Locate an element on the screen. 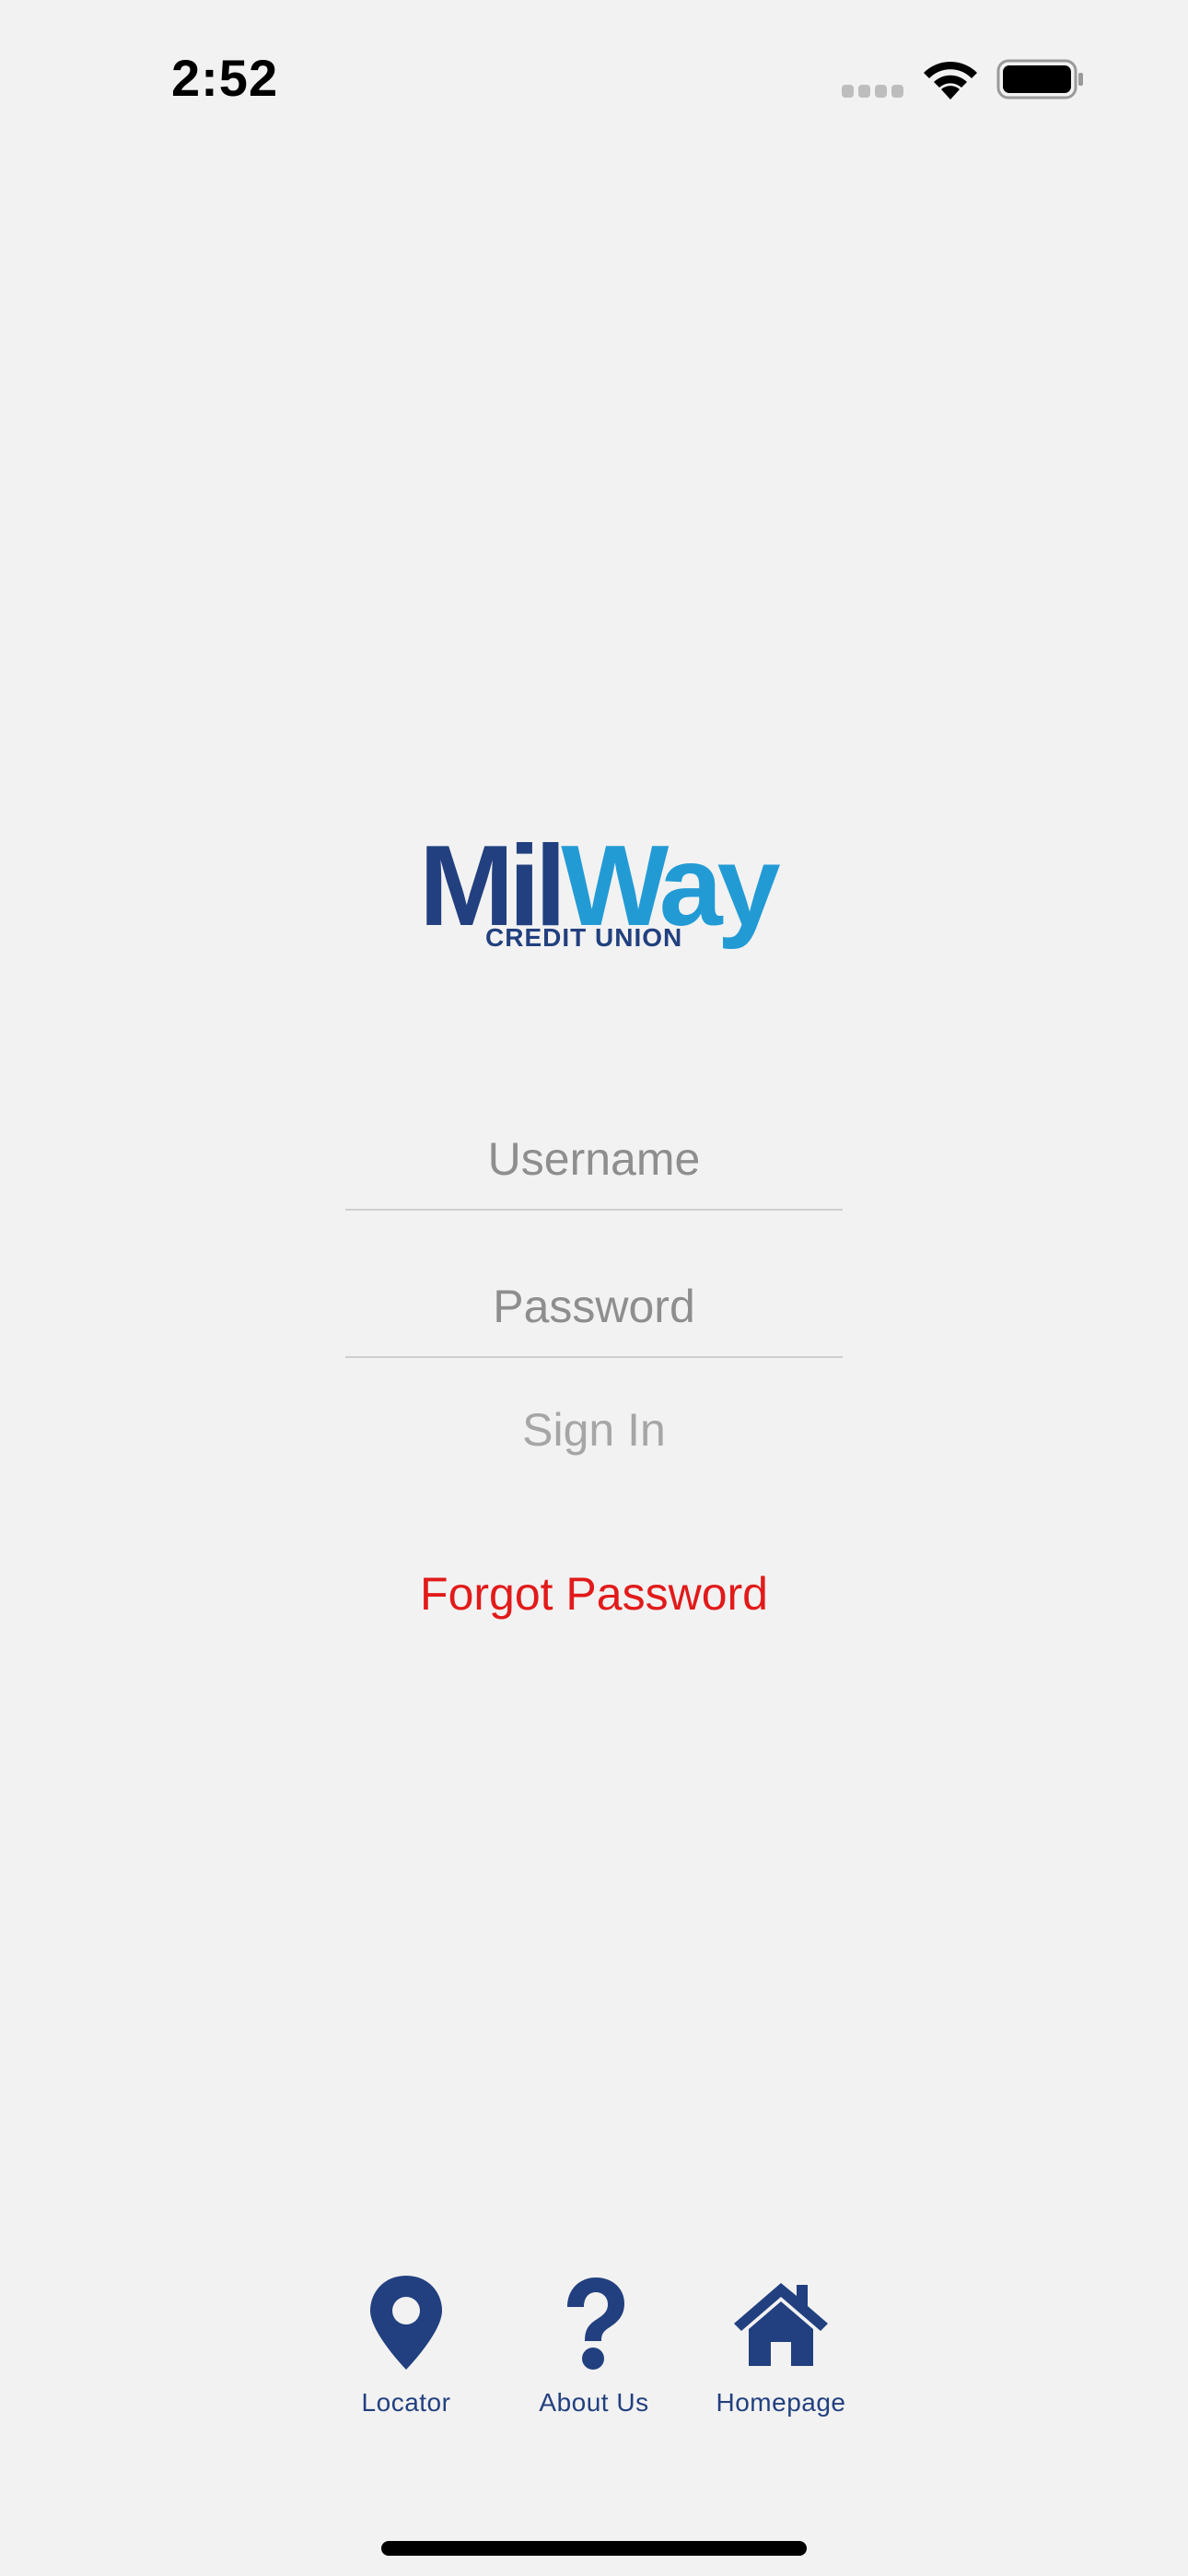  username-input is located at coordinates (594, 1160).